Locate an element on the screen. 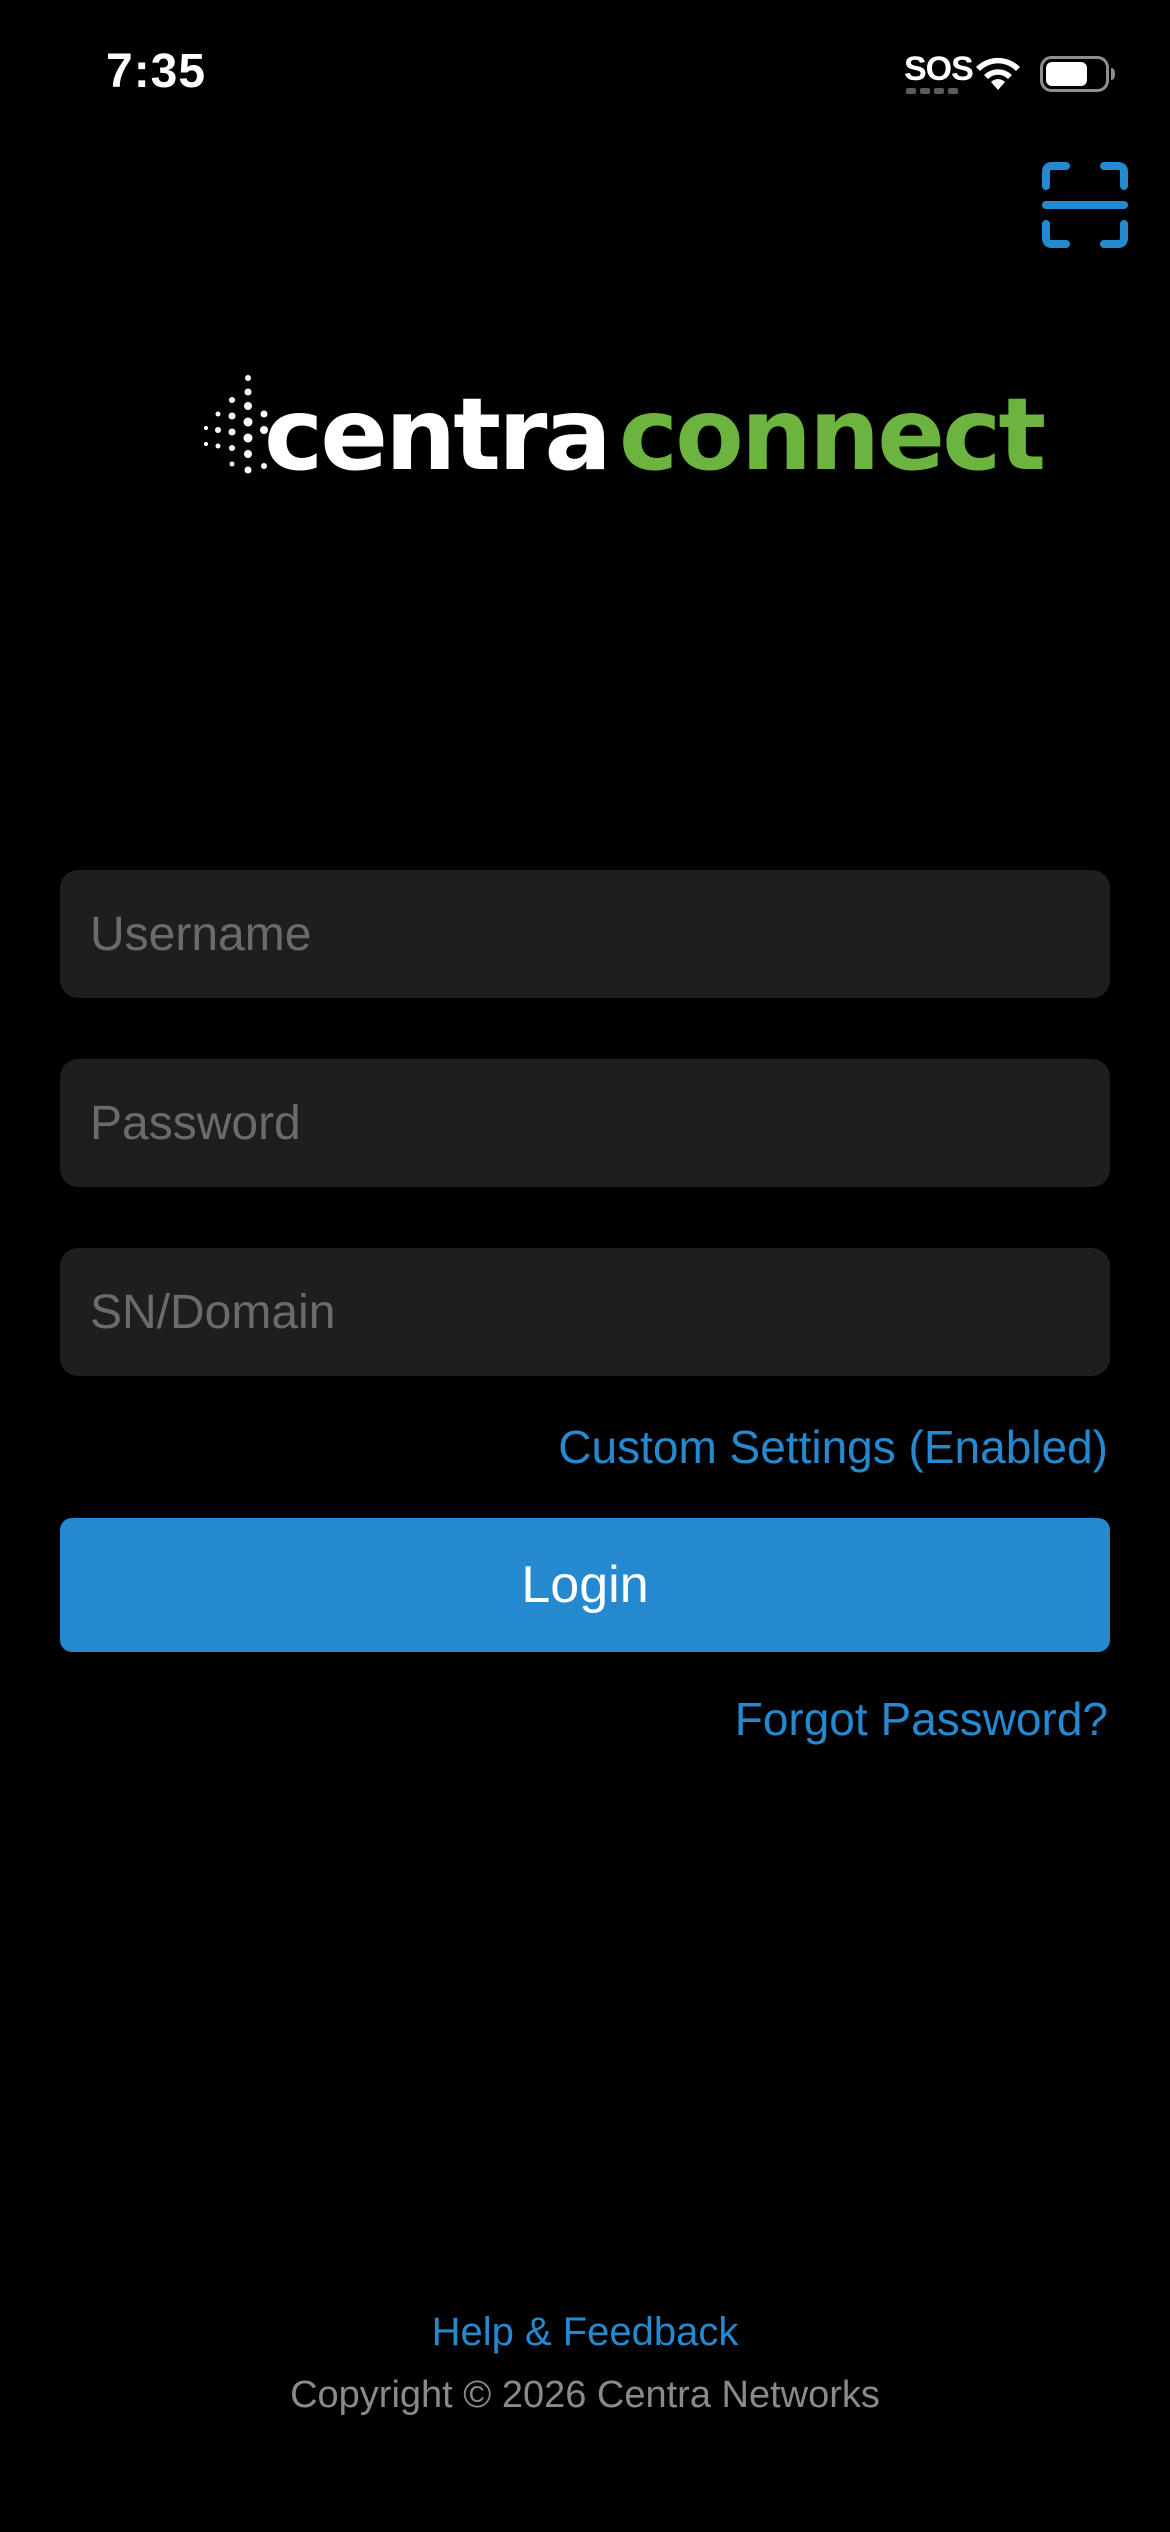 The image size is (1170, 2532). battery-icon is located at coordinates (1077, 74).